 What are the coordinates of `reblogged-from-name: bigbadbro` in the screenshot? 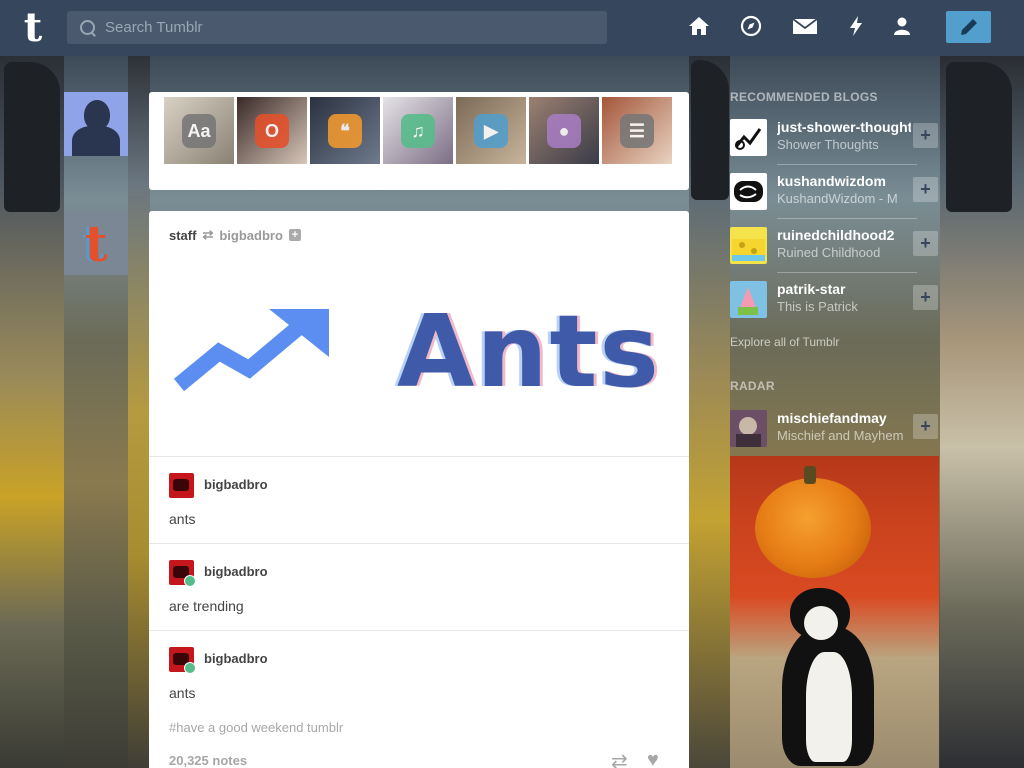 It's located at (251, 235).